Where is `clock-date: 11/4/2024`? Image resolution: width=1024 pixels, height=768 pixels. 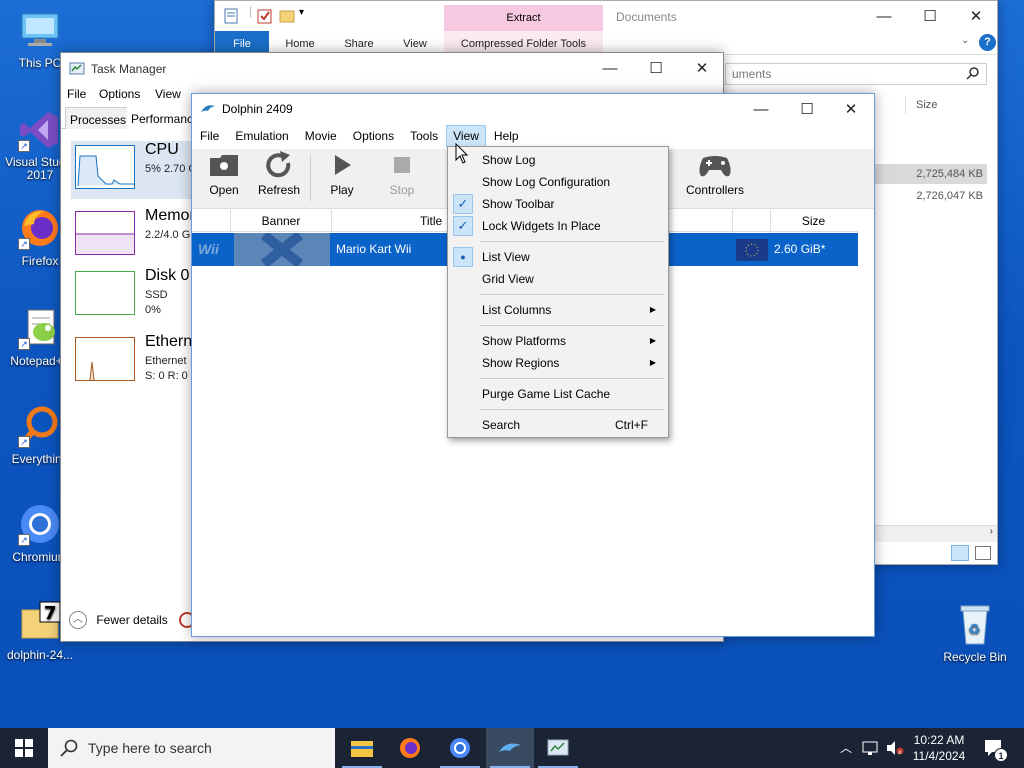
clock-date: 11/4/2024 is located at coordinates (939, 756).